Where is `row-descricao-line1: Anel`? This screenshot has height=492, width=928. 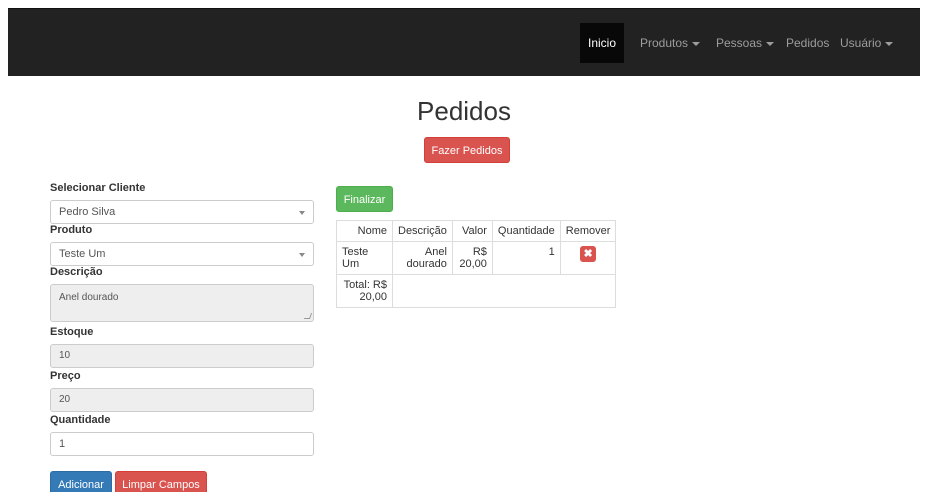
row-descricao-line1: Anel is located at coordinates (435, 252).